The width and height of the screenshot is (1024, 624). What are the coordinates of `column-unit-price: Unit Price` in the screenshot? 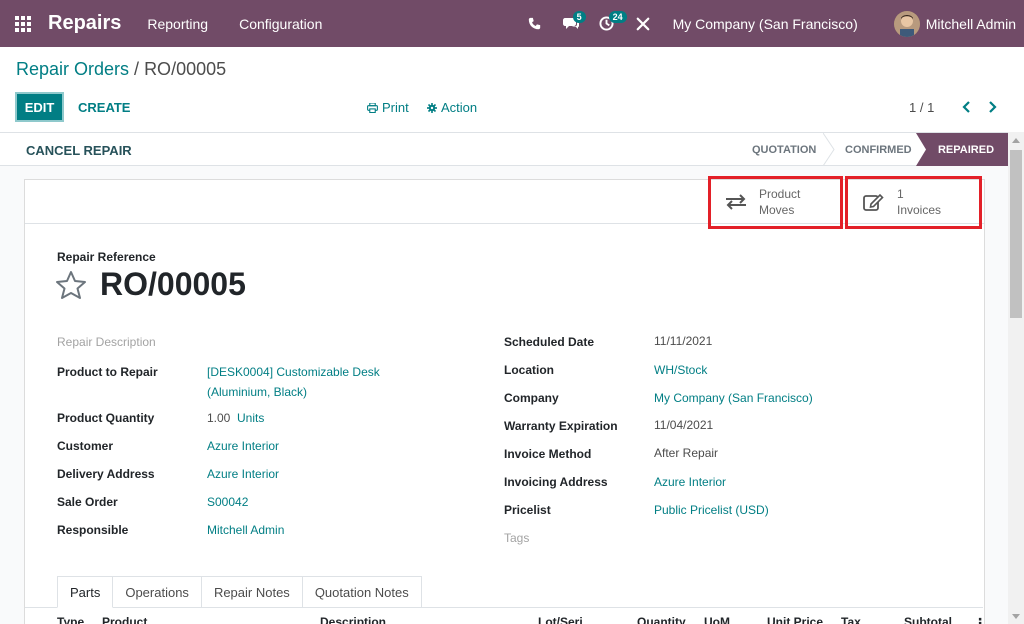 It's located at (795, 619).